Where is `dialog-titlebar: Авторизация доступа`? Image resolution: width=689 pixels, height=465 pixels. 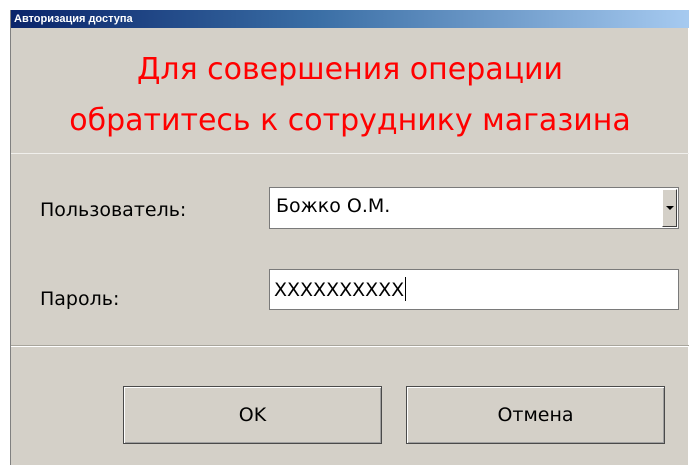 dialog-titlebar: Авторизация доступа is located at coordinates (350, 19).